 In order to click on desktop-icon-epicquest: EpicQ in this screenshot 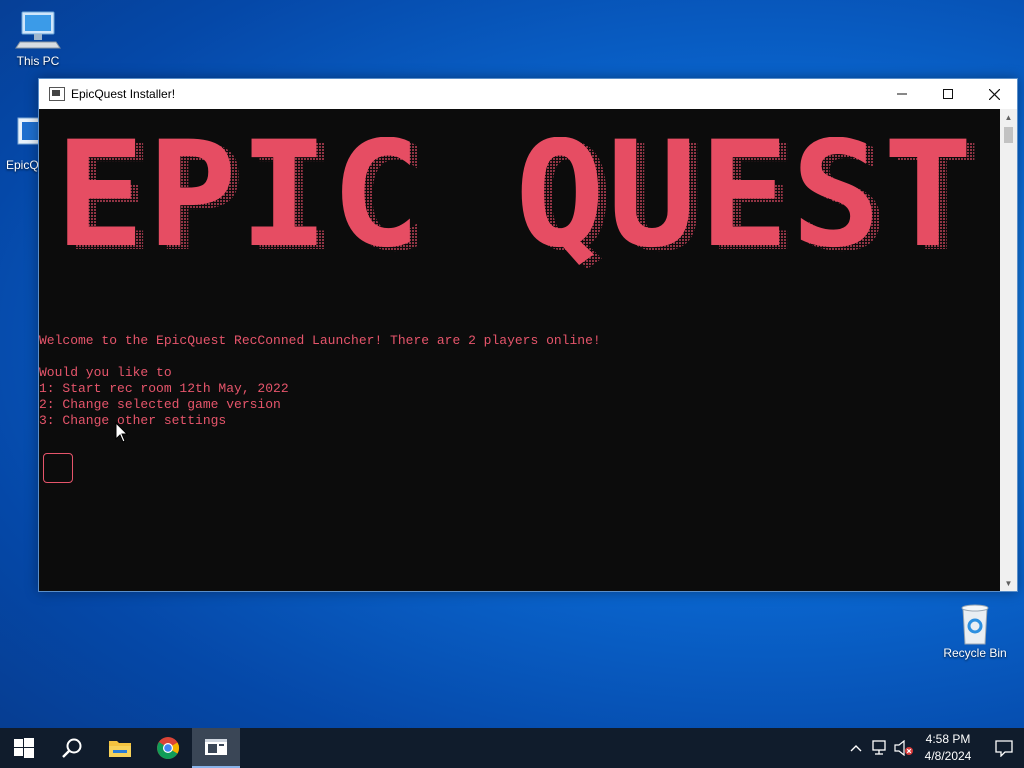, I will do `click(23, 142)`.